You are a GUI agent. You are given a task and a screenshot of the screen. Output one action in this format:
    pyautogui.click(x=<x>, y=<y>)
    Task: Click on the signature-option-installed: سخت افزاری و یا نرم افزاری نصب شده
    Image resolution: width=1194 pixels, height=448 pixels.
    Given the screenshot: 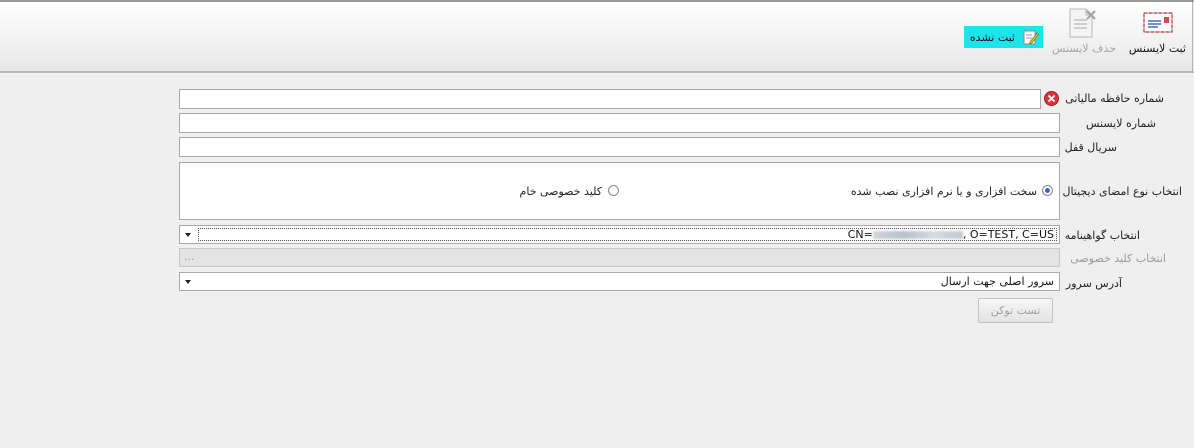 What is the action you would take?
    pyautogui.click(x=944, y=191)
    